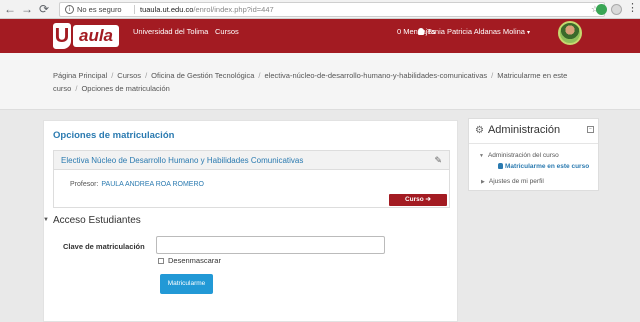 Image resolution: width=640 pixels, height=322 pixels. I want to click on user-name: Tania Patricia Aldanas Molina, so click(476, 31).